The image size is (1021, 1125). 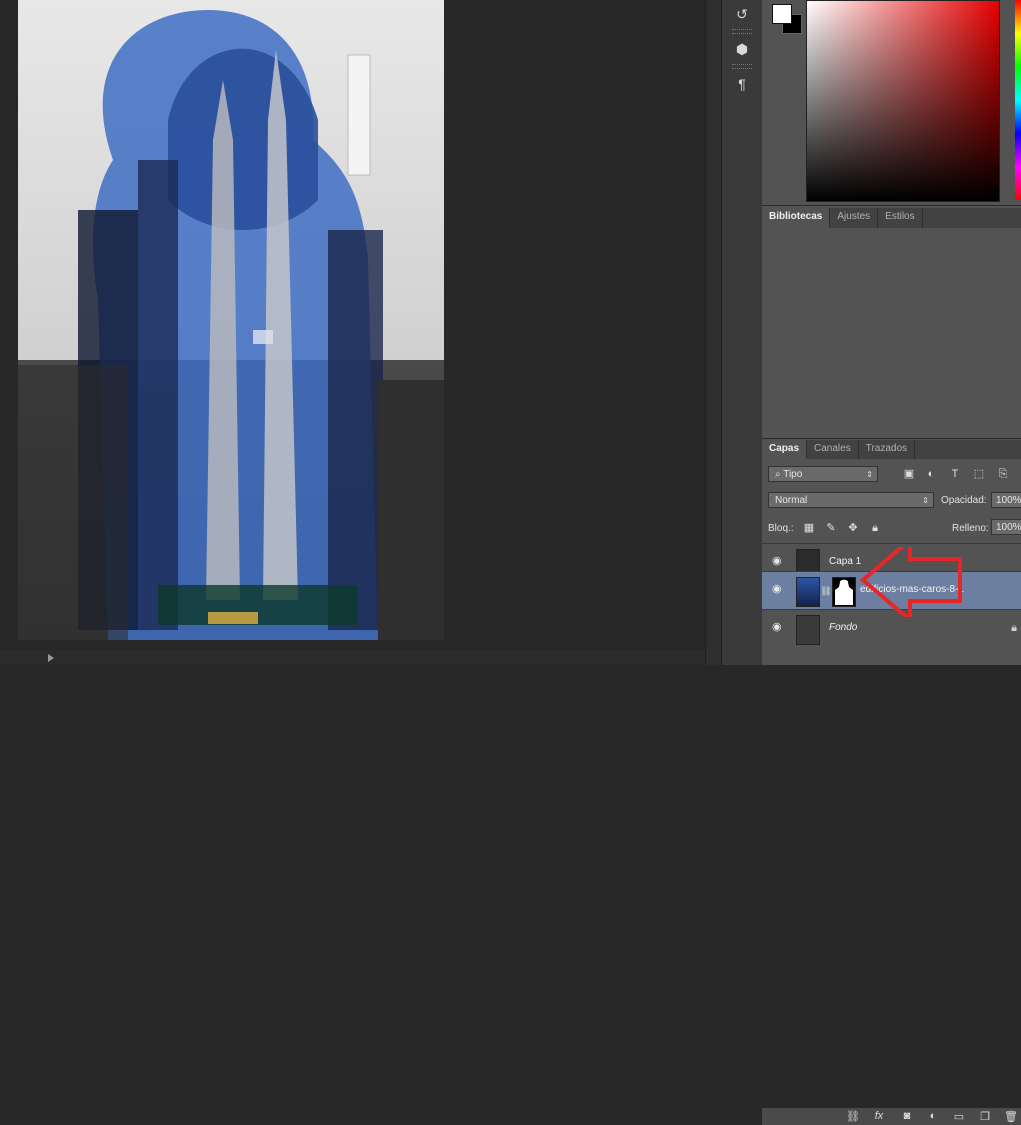 What do you see at coordinates (959, 1116) in the screenshot?
I see `new-group-icon: ▭` at bounding box center [959, 1116].